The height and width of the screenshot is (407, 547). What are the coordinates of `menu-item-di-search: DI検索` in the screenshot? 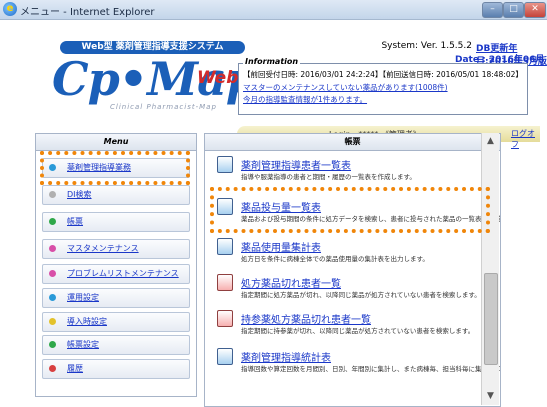 It's located at (116, 195).